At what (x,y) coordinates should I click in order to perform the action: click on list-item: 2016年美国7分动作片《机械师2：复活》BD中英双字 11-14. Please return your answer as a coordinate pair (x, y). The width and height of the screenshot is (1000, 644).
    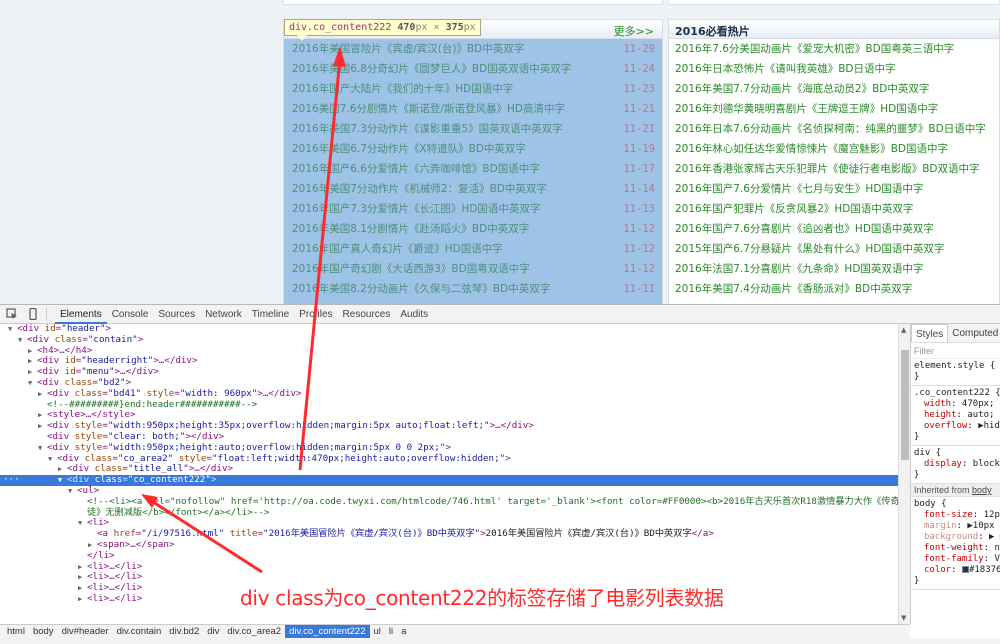
    Looking at the image, I should click on (473, 189).